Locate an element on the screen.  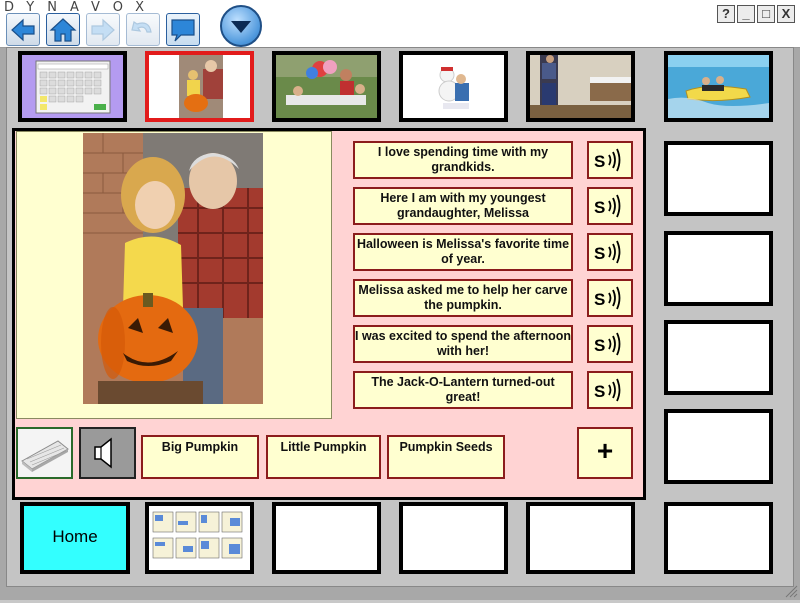
speech-button is located at coordinates (183, 29).